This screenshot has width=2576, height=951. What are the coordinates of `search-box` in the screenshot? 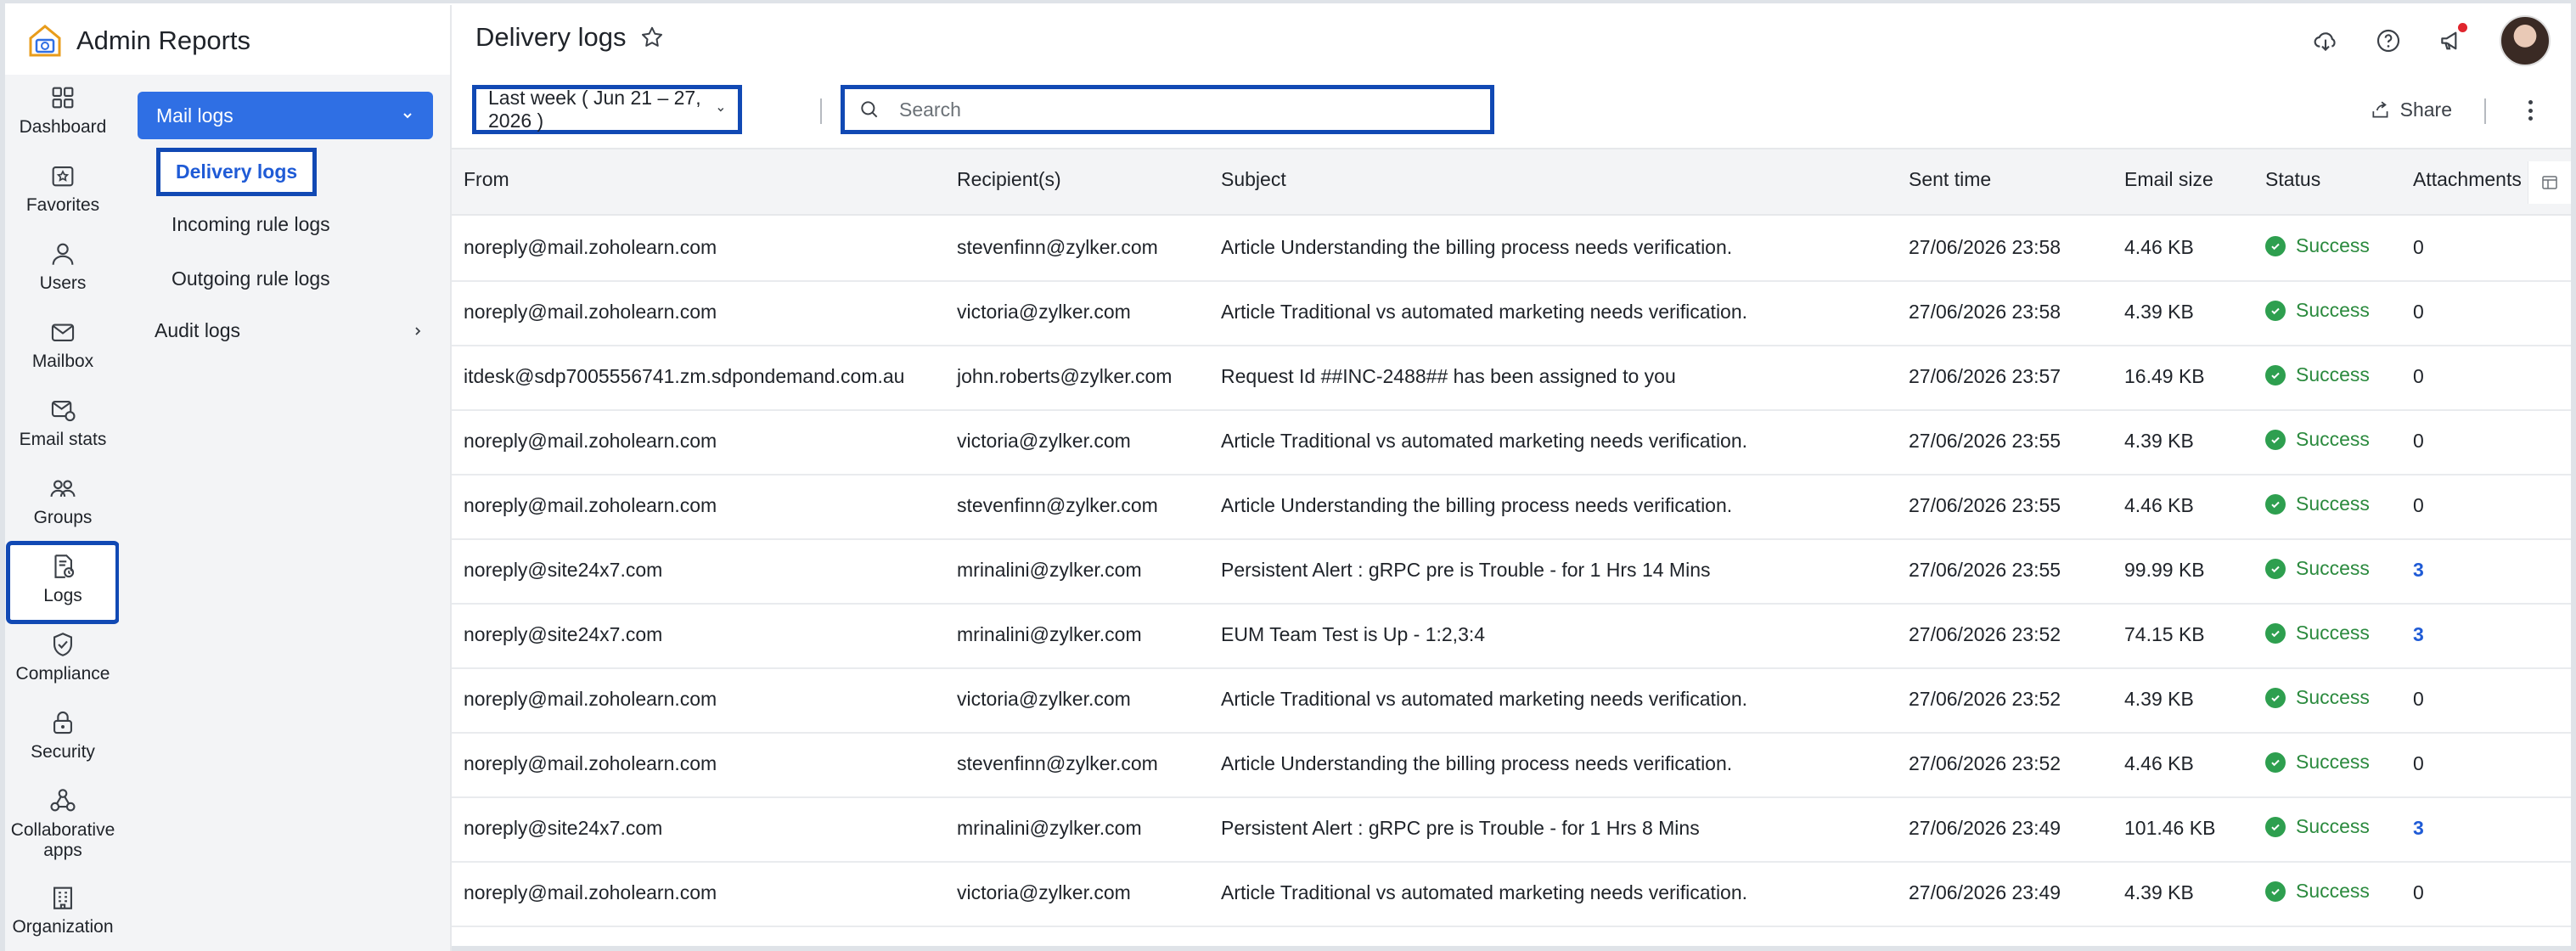 It's located at (1167, 109).